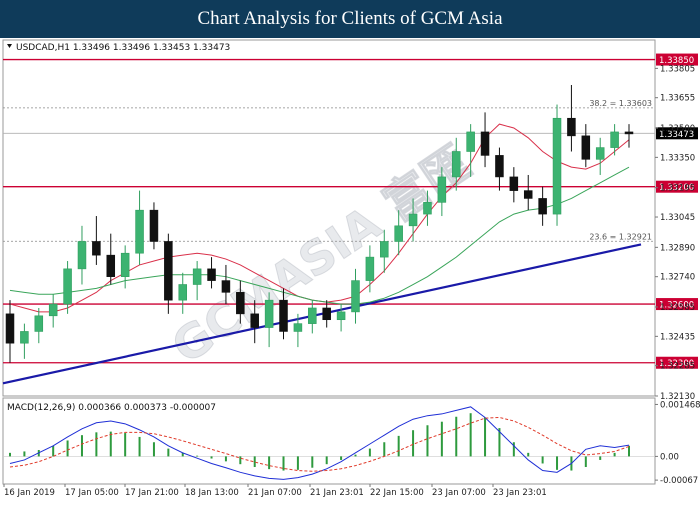 Image resolution: width=700 pixels, height=505 pixels. Describe the element at coordinates (212, 493) in the screenshot. I see `time-axis-label: 18 Jan 13:00` at that location.